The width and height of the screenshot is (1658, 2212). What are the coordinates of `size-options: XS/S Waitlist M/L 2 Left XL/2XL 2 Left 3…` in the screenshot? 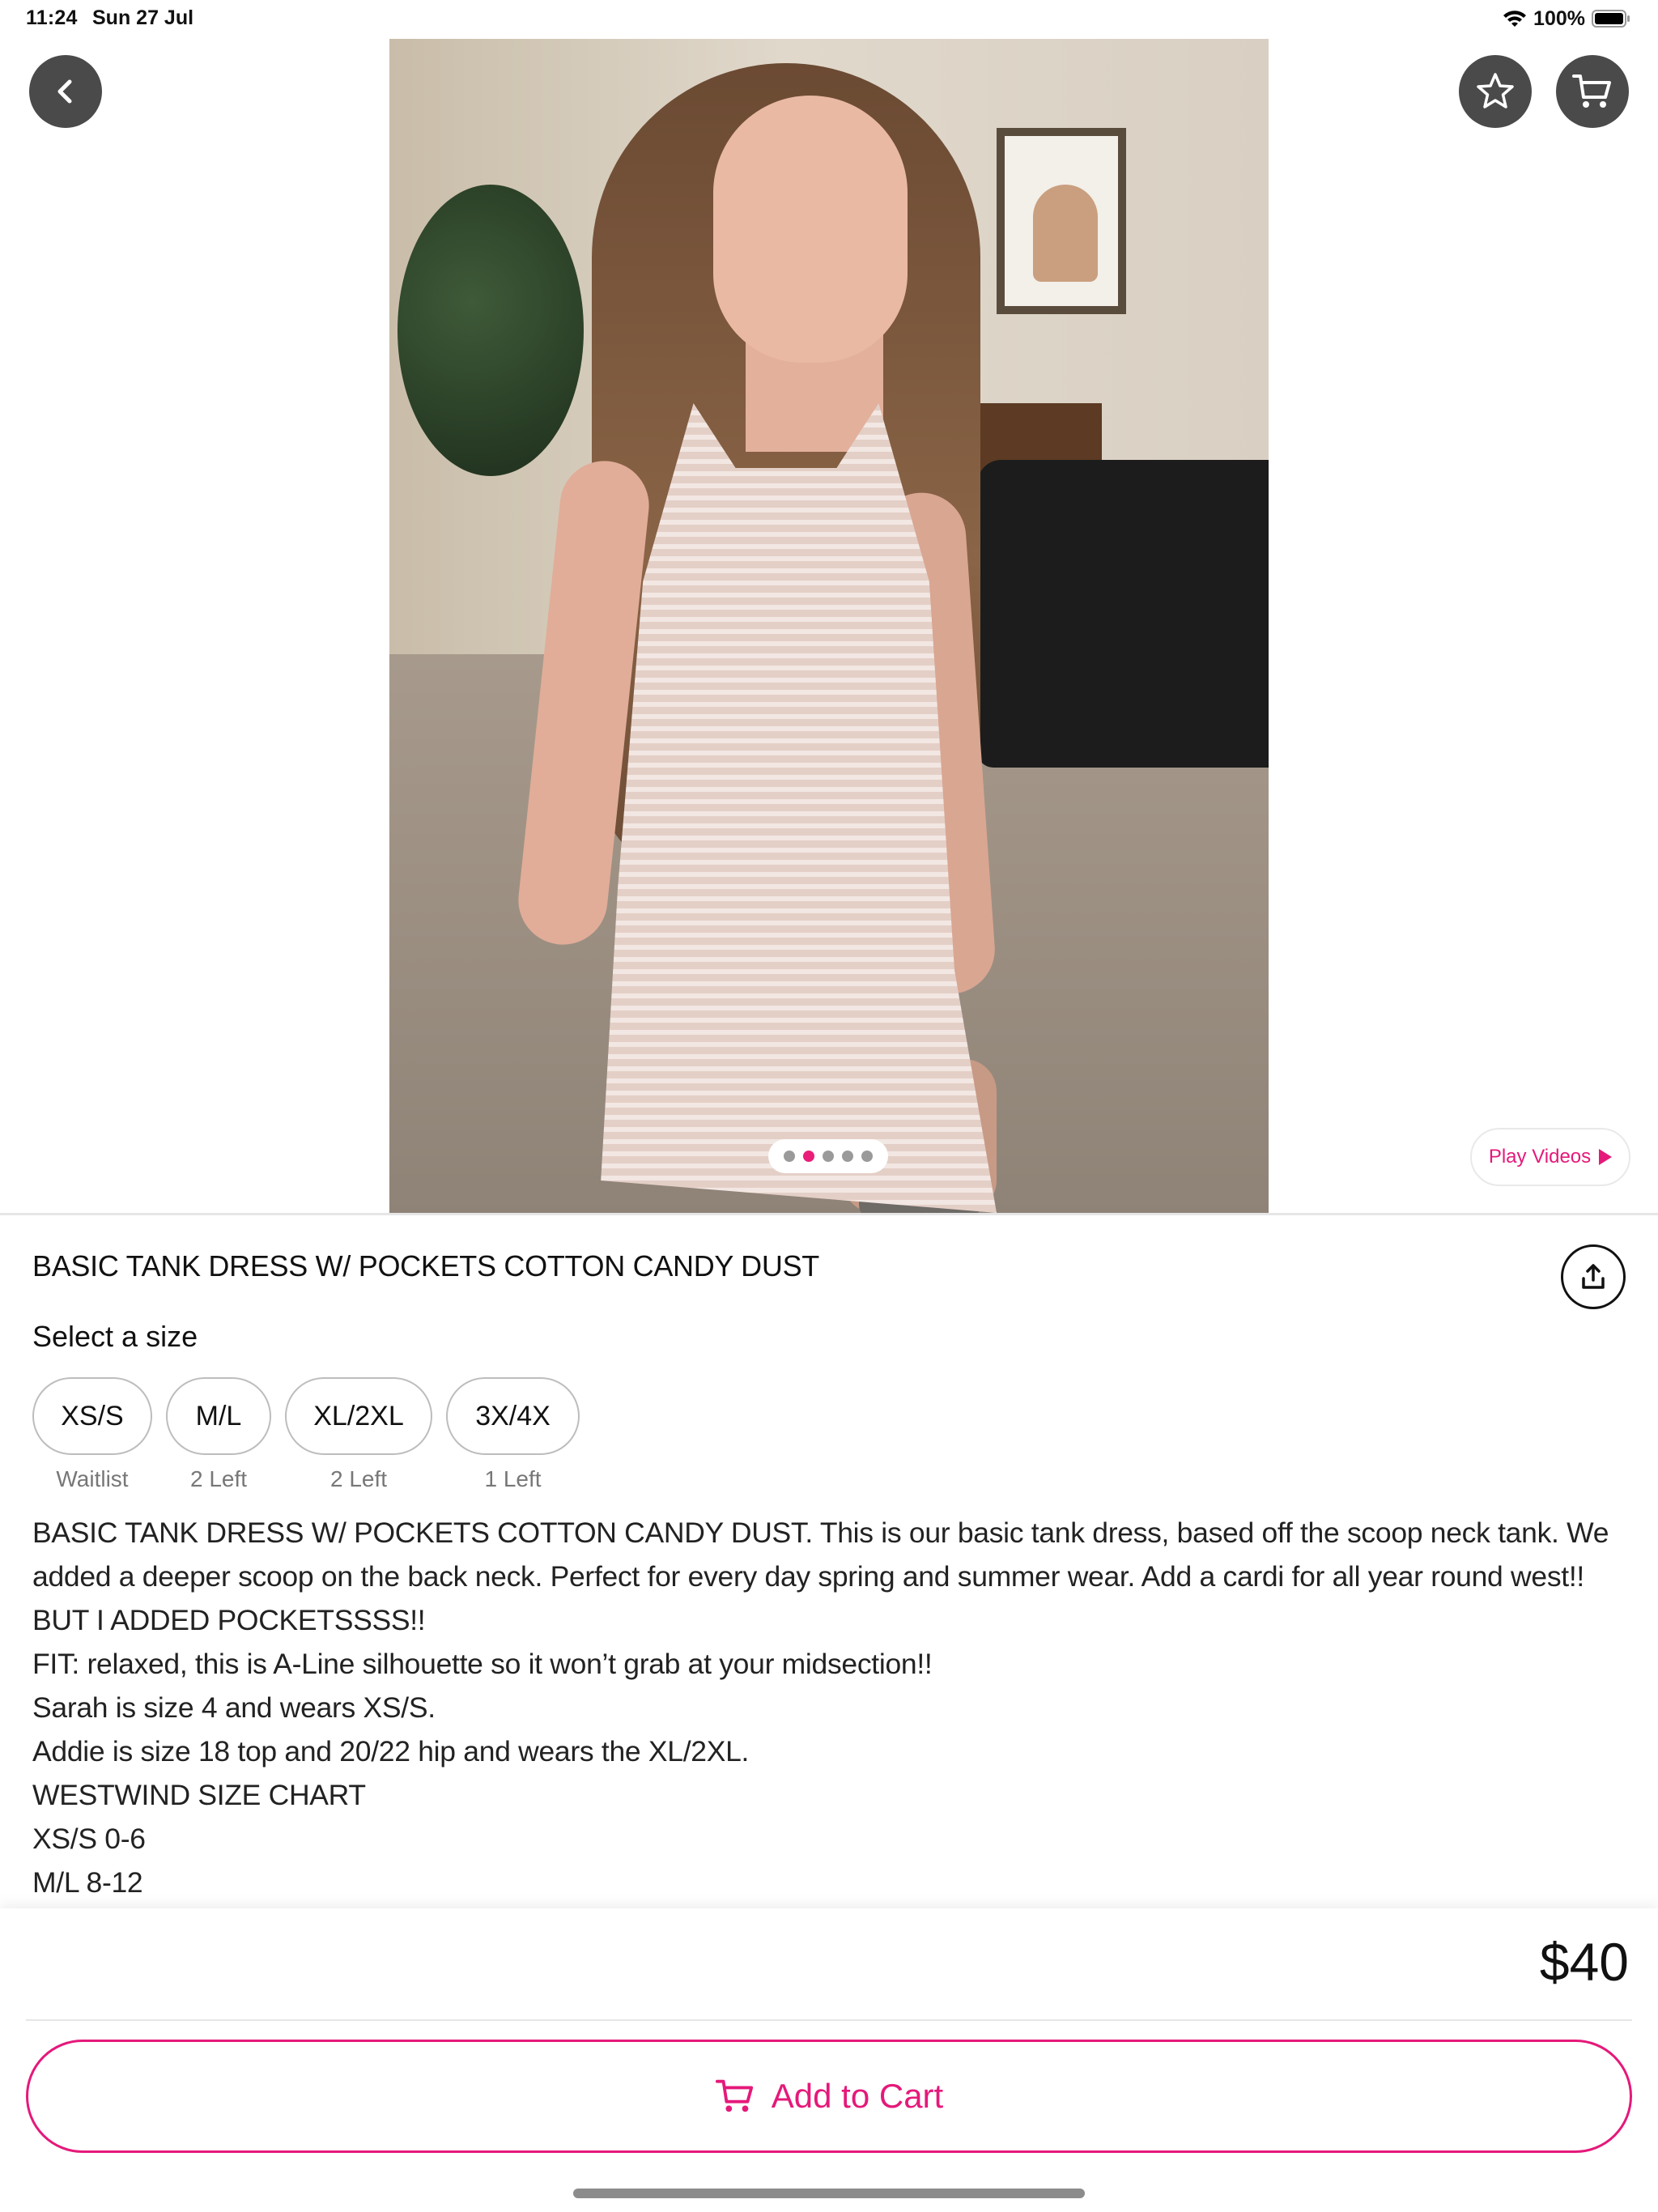 It's located at (306, 1435).